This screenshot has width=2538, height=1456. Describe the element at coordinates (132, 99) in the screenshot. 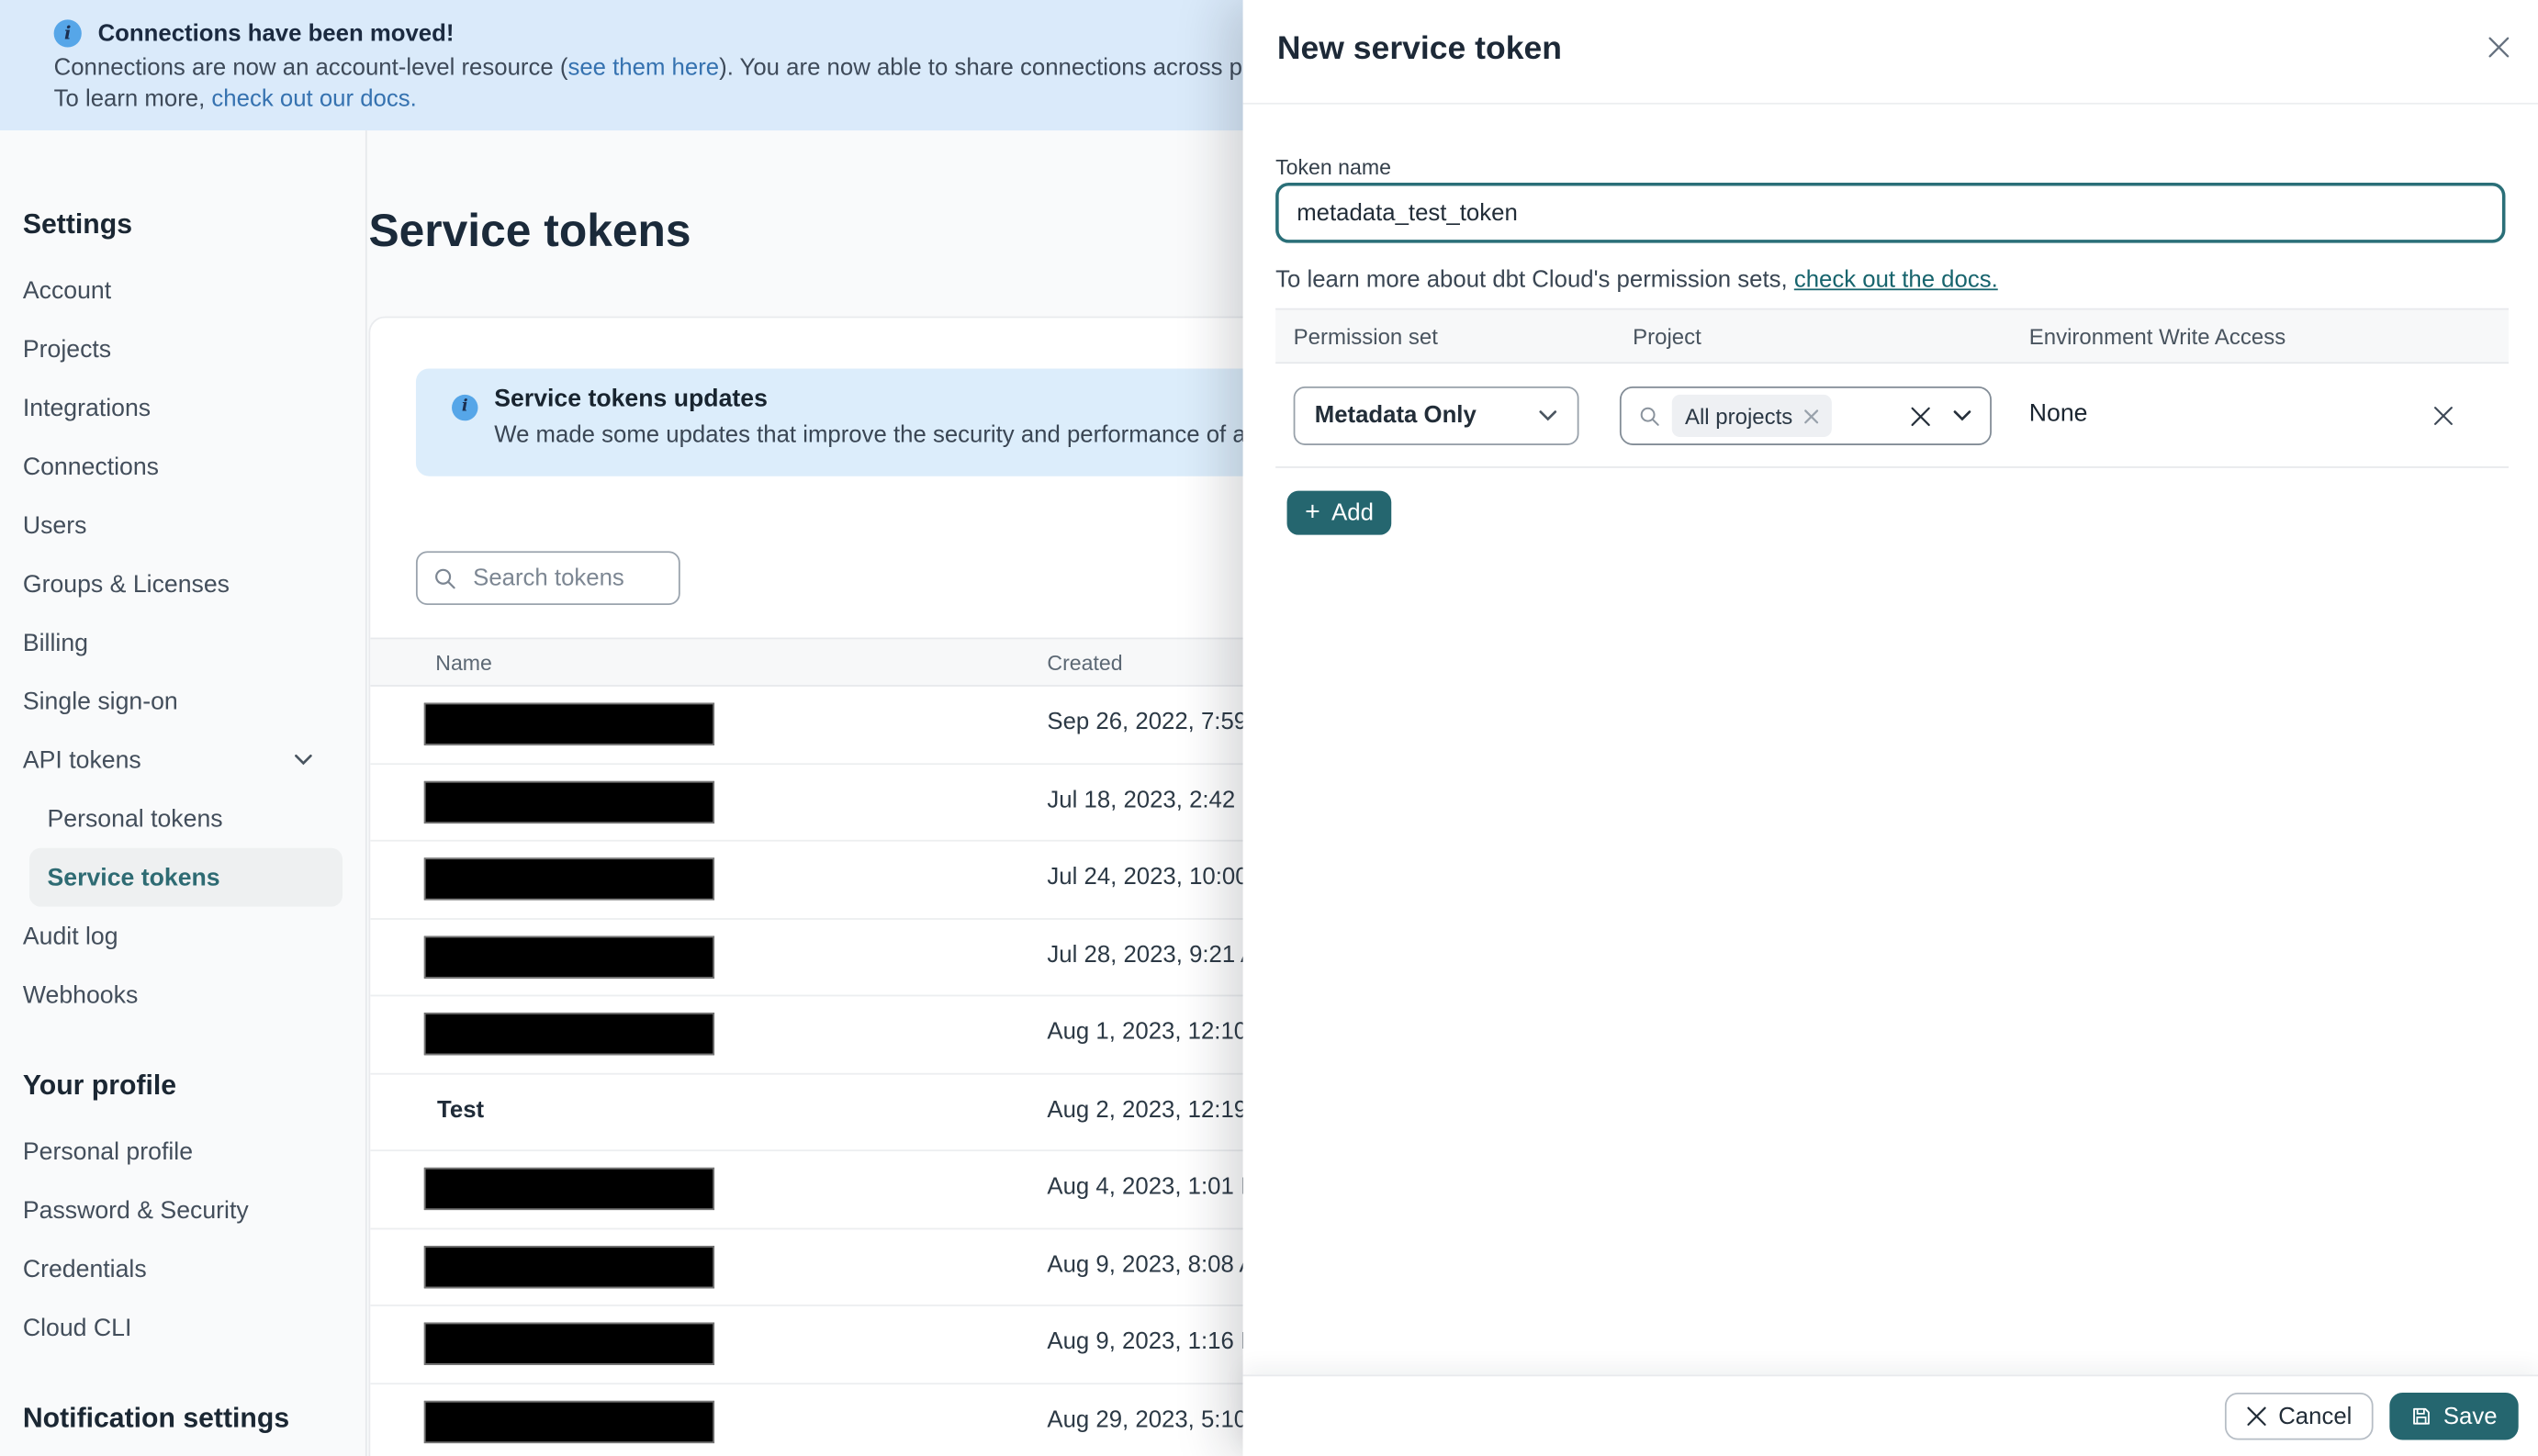

I see `banner-text: To learn more,` at that location.